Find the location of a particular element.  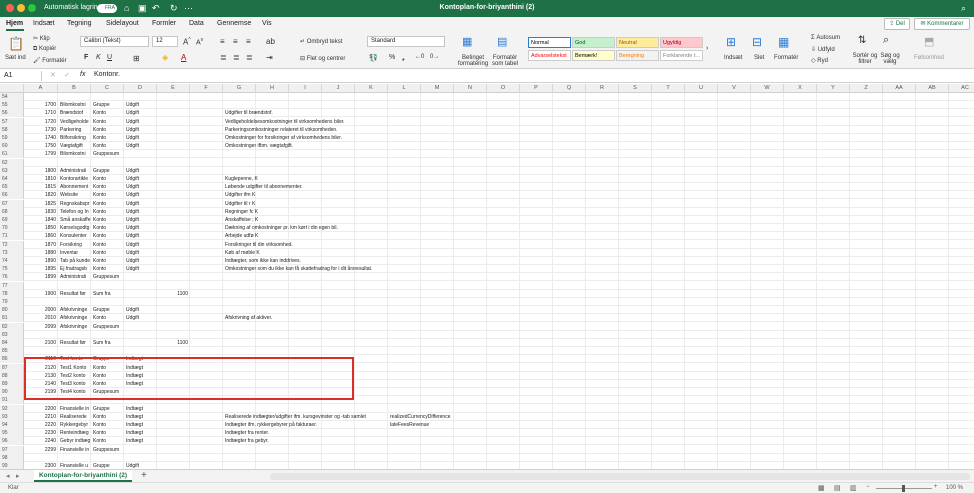

cell-a70: 1850 is located at coordinates (41, 228).